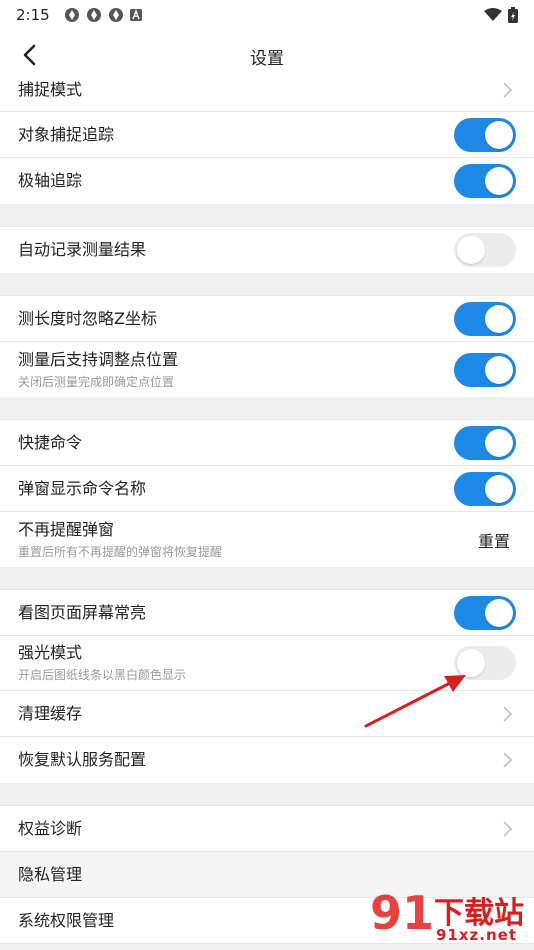  I want to click on watermark: 91 下载站 91xz.net, so click(449, 915).